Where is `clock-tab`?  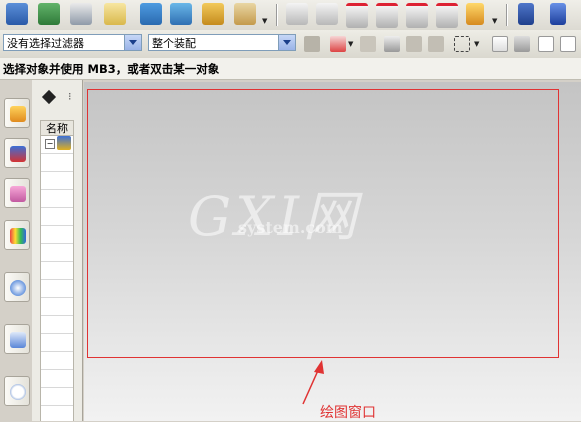 clock-tab is located at coordinates (17, 391).